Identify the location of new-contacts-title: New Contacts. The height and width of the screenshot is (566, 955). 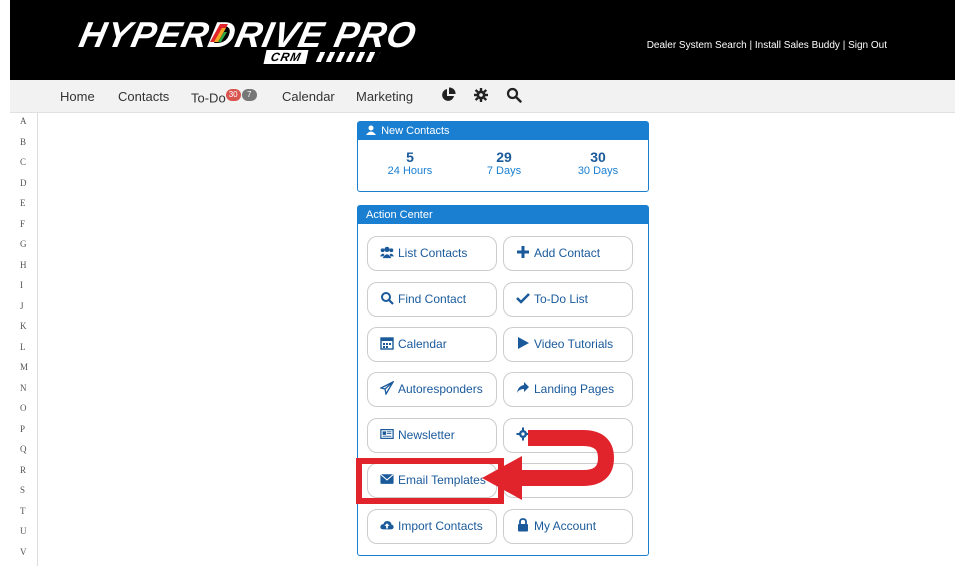
(415, 131).